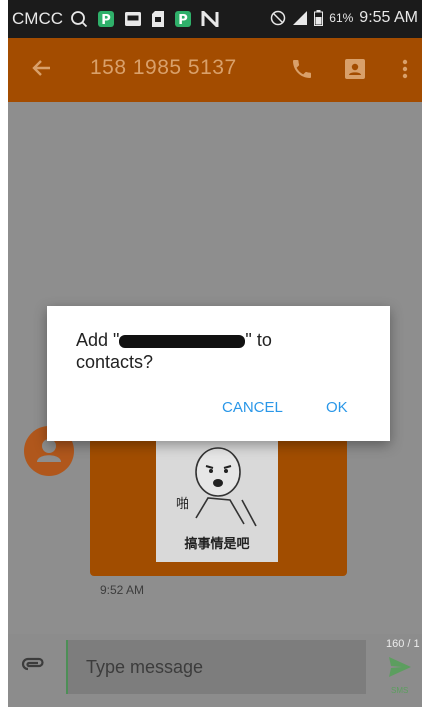  What do you see at coordinates (319, 18) in the screenshot?
I see `battery-icon` at bounding box center [319, 18].